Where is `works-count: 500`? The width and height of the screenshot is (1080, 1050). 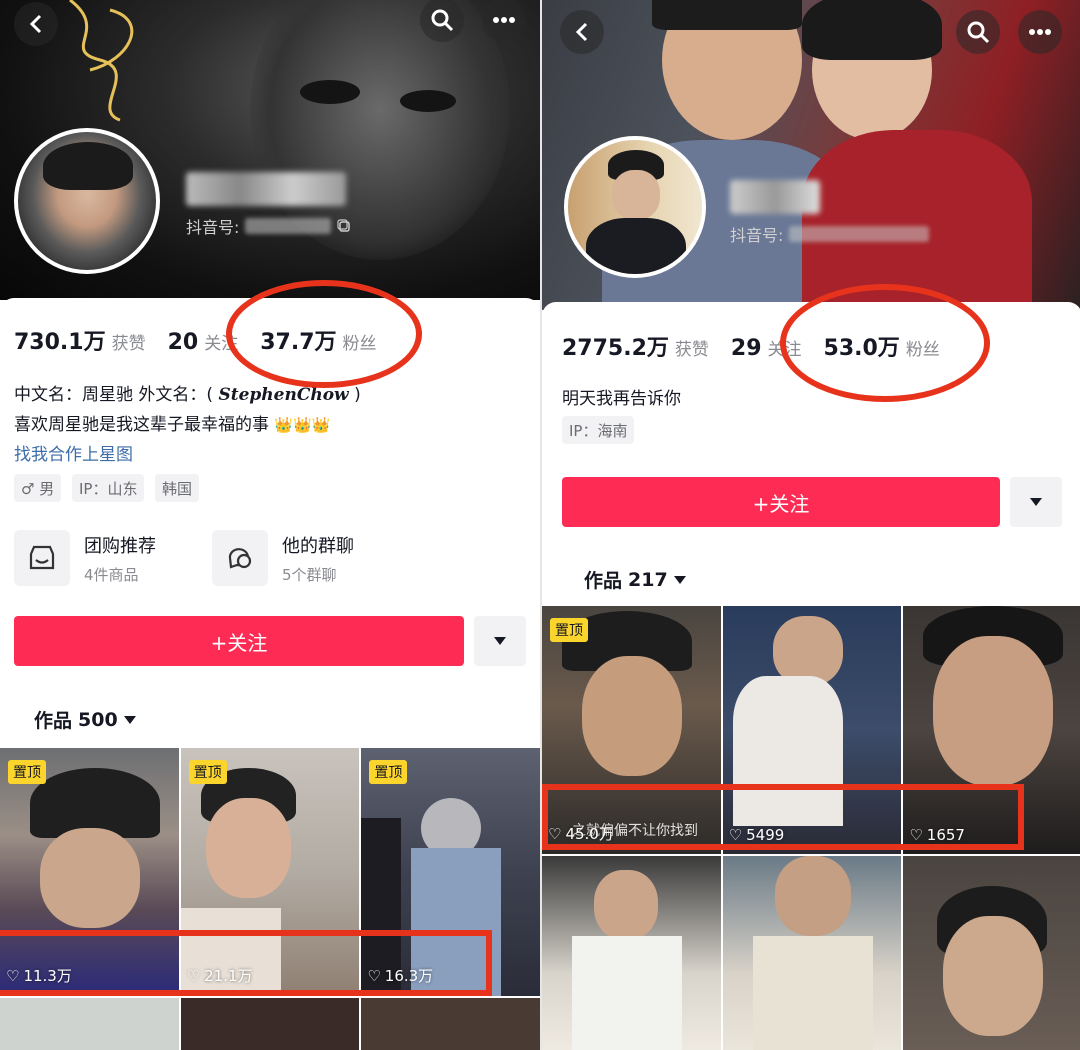
works-count: 500 is located at coordinates (98, 719).